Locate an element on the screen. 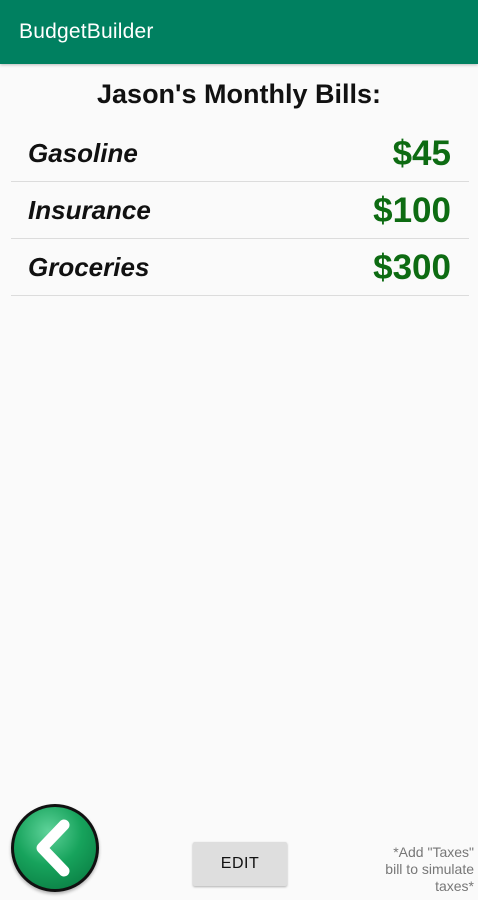 The width and height of the screenshot is (478, 900). page-title: Jason's Monthly Bills: is located at coordinates (239, 94).